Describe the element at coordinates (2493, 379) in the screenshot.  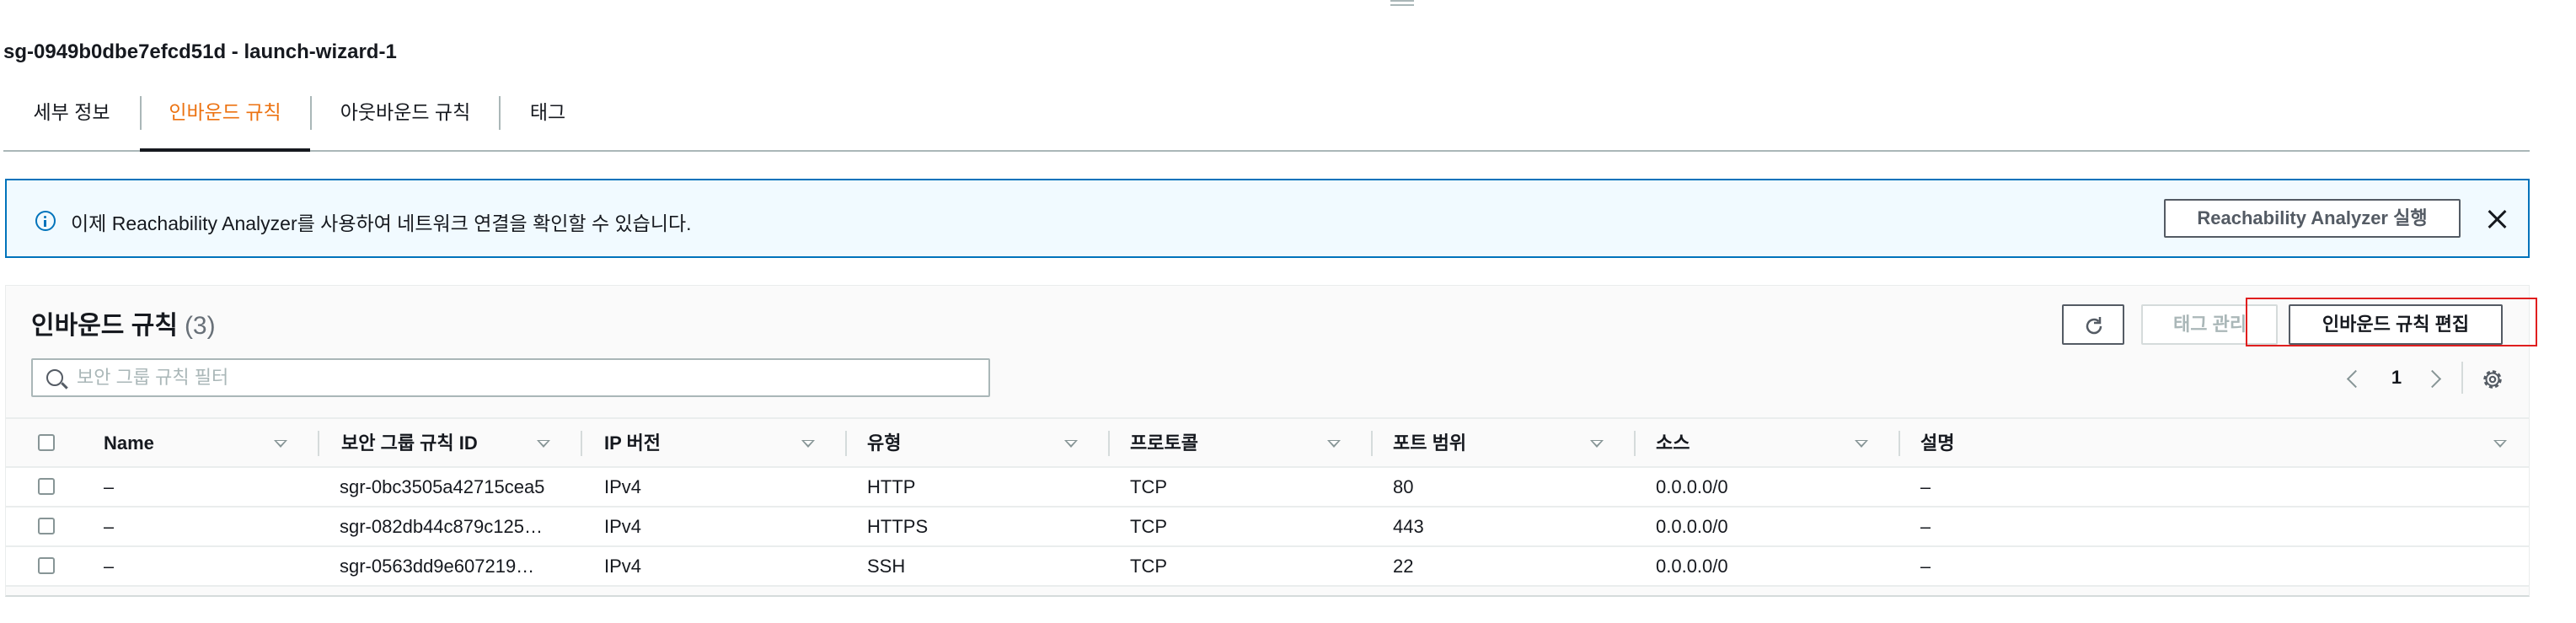
I see `gear-icon` at that location.